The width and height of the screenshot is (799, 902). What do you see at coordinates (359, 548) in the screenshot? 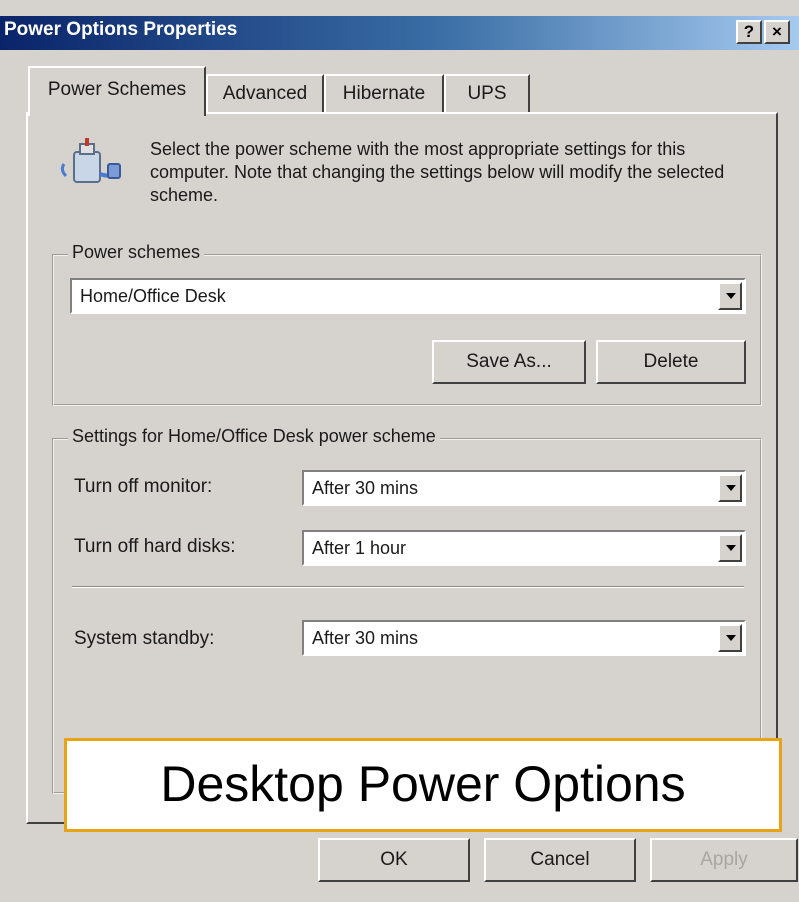
I see `disks-value: After 1 hour` at bounding box center [359, 548].